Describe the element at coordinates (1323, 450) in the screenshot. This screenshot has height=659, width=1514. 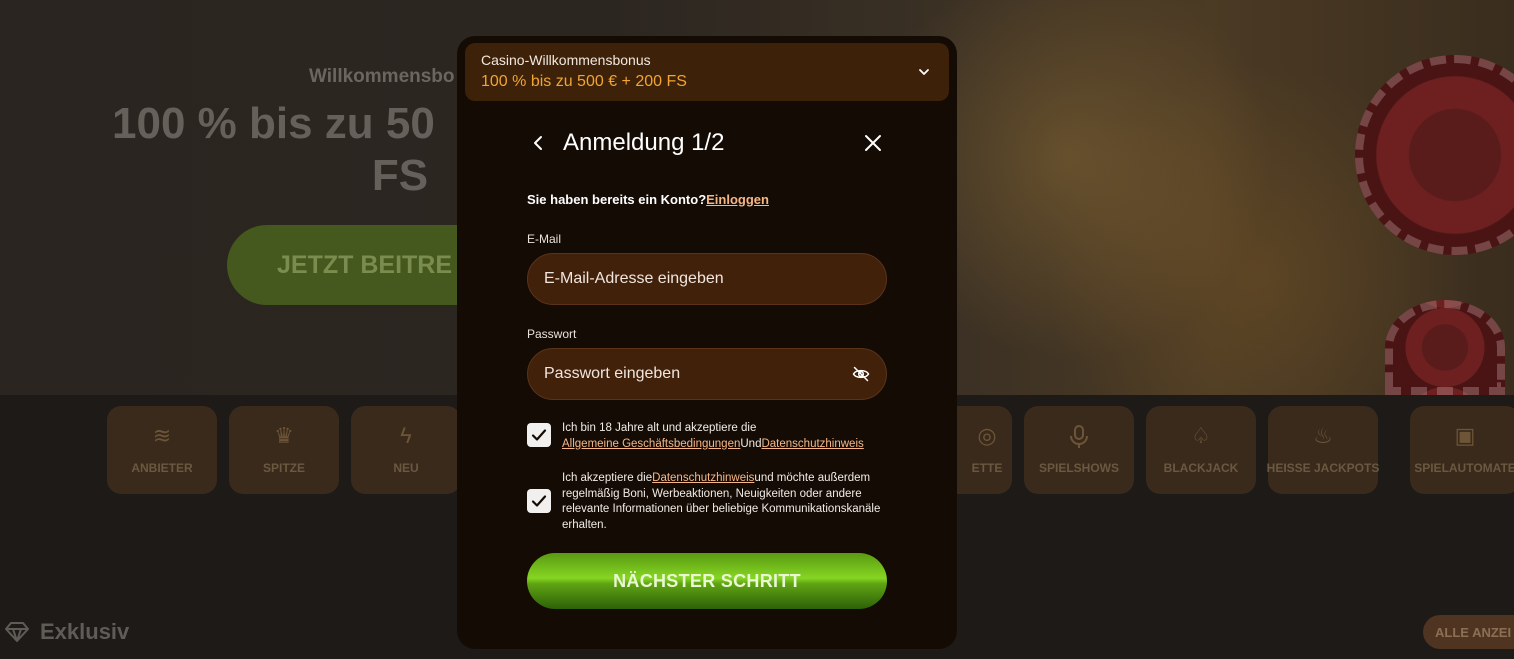
I see `category-tile-heisse-jackpots: ♨ HEISSE JACKPOTS` at that location.